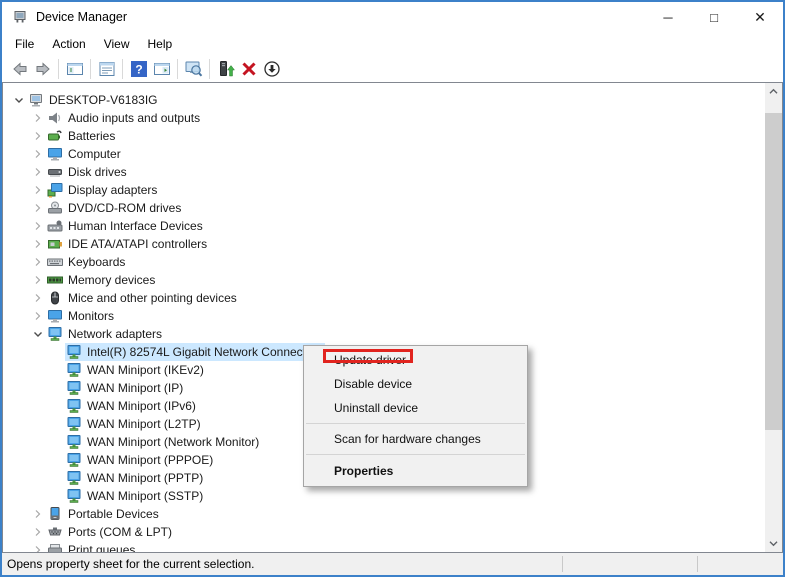  I want to click on tree-item-monitors: Monitors, so click(384, 316).